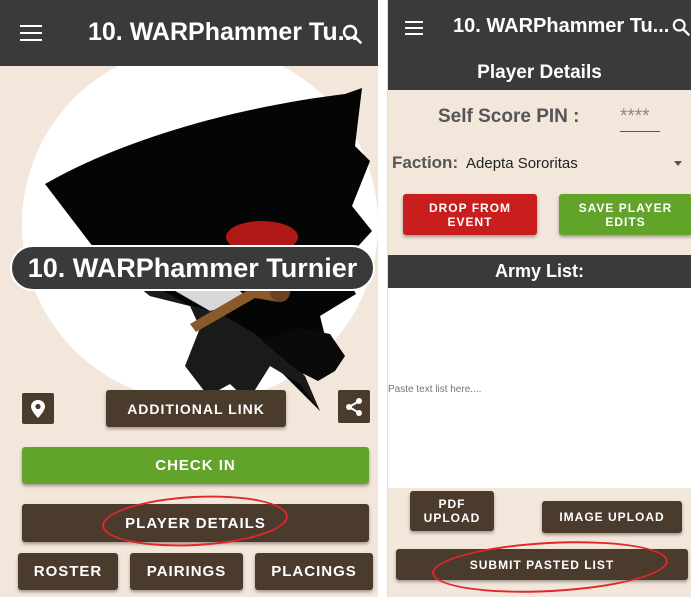 The height and width of the screenshot is (597, 691). I want to click on share-icon, so click(354, 406).